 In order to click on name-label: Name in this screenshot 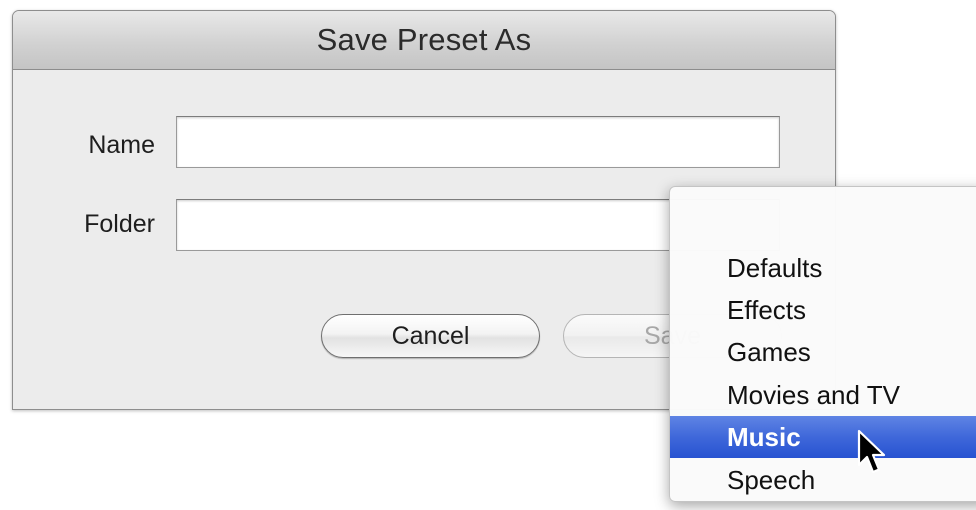, I will do `click(121, 145)`.